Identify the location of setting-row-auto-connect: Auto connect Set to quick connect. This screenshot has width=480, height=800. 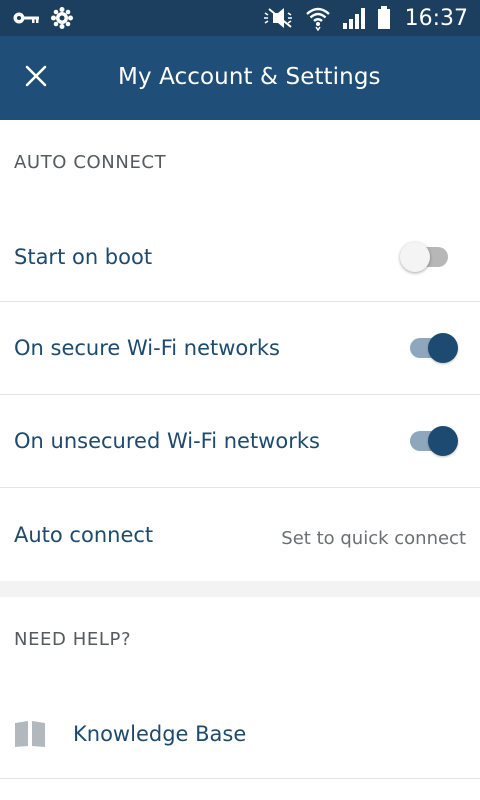
(240, 534).